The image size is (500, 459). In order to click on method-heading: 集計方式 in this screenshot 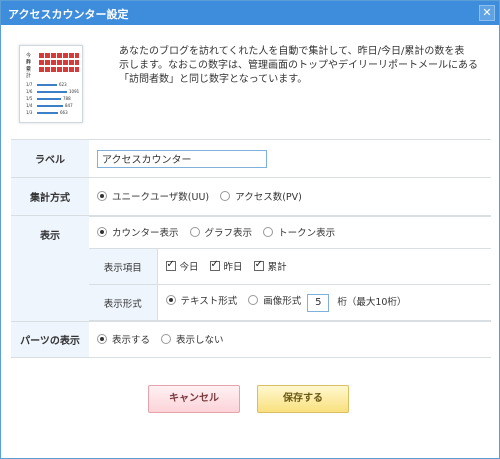, I will do `click(50, 196)`.